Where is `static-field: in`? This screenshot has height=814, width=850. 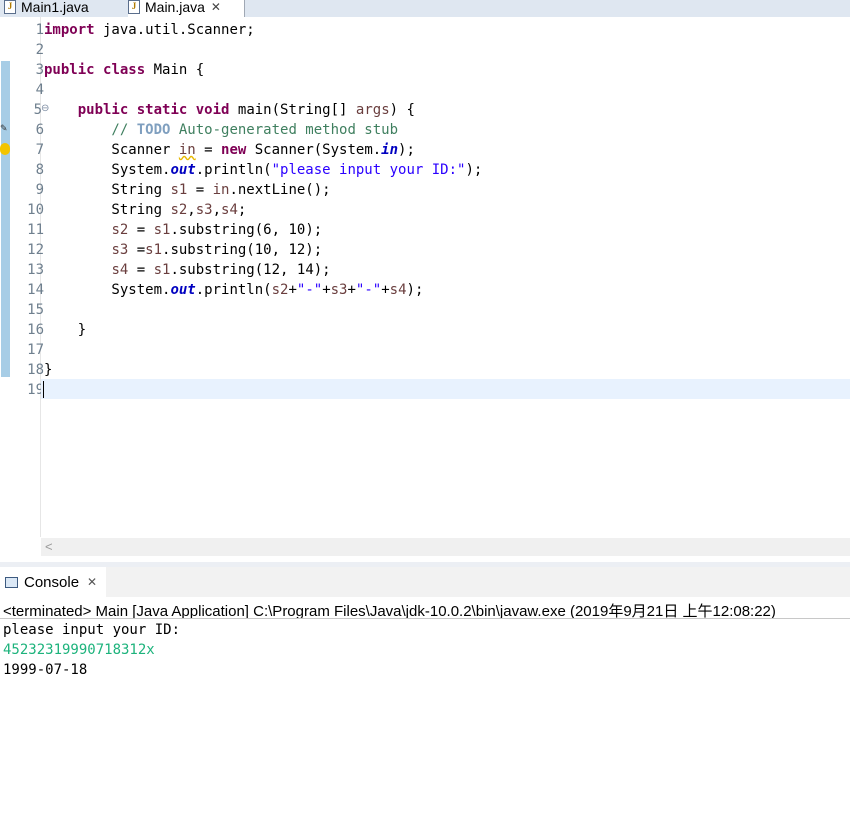
static-field: in is located at coordinates (390, 150).